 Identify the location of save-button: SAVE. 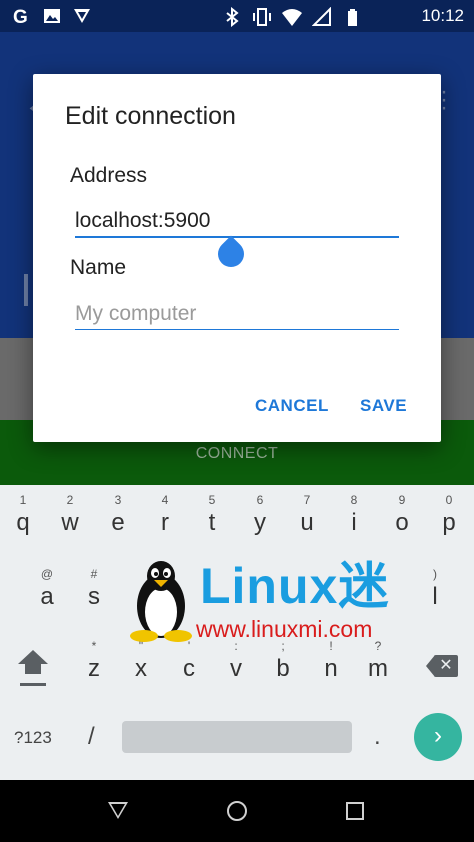
(383, 406).